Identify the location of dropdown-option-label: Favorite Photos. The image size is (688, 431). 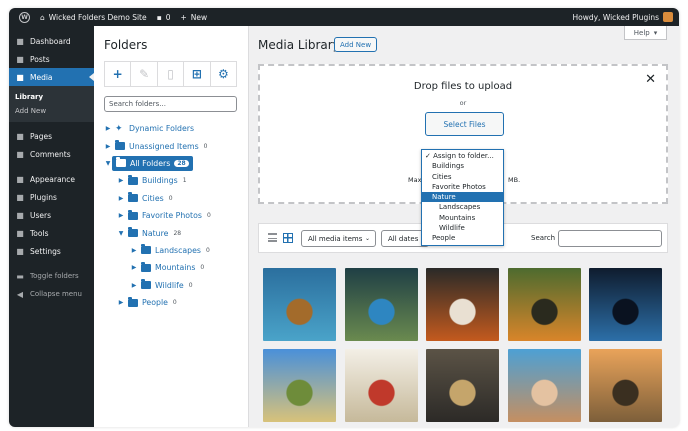
(459, 186).